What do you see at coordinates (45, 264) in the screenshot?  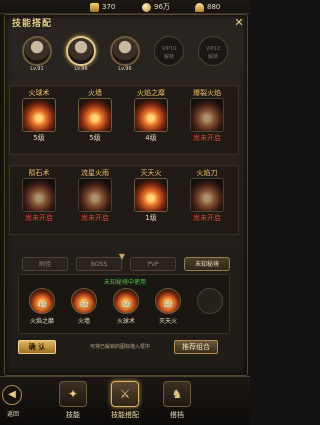 I see `tab-grinding: 刷怪` at bounding box center [45, 264].